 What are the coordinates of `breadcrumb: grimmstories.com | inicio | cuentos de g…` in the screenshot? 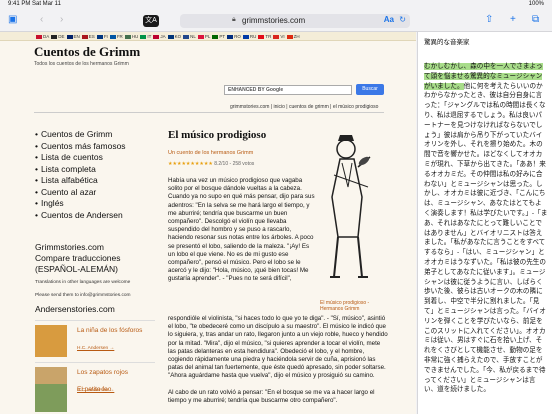 It's located at (304, 107).